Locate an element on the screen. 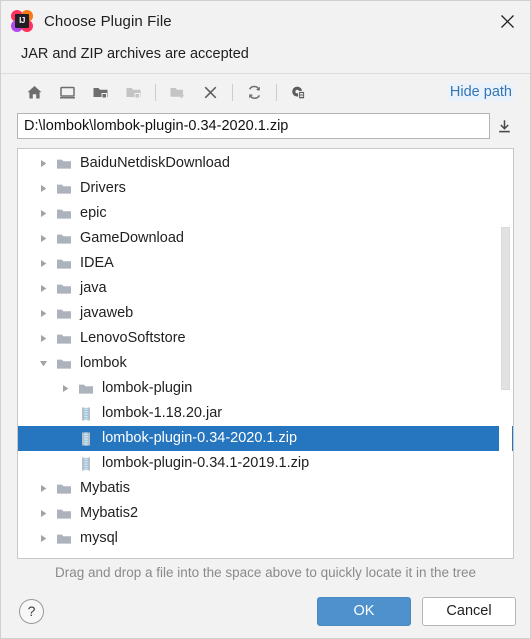 The height and width of the screenshot is (639, 531). tree-row: mysql is located at coordinates (265, 538).